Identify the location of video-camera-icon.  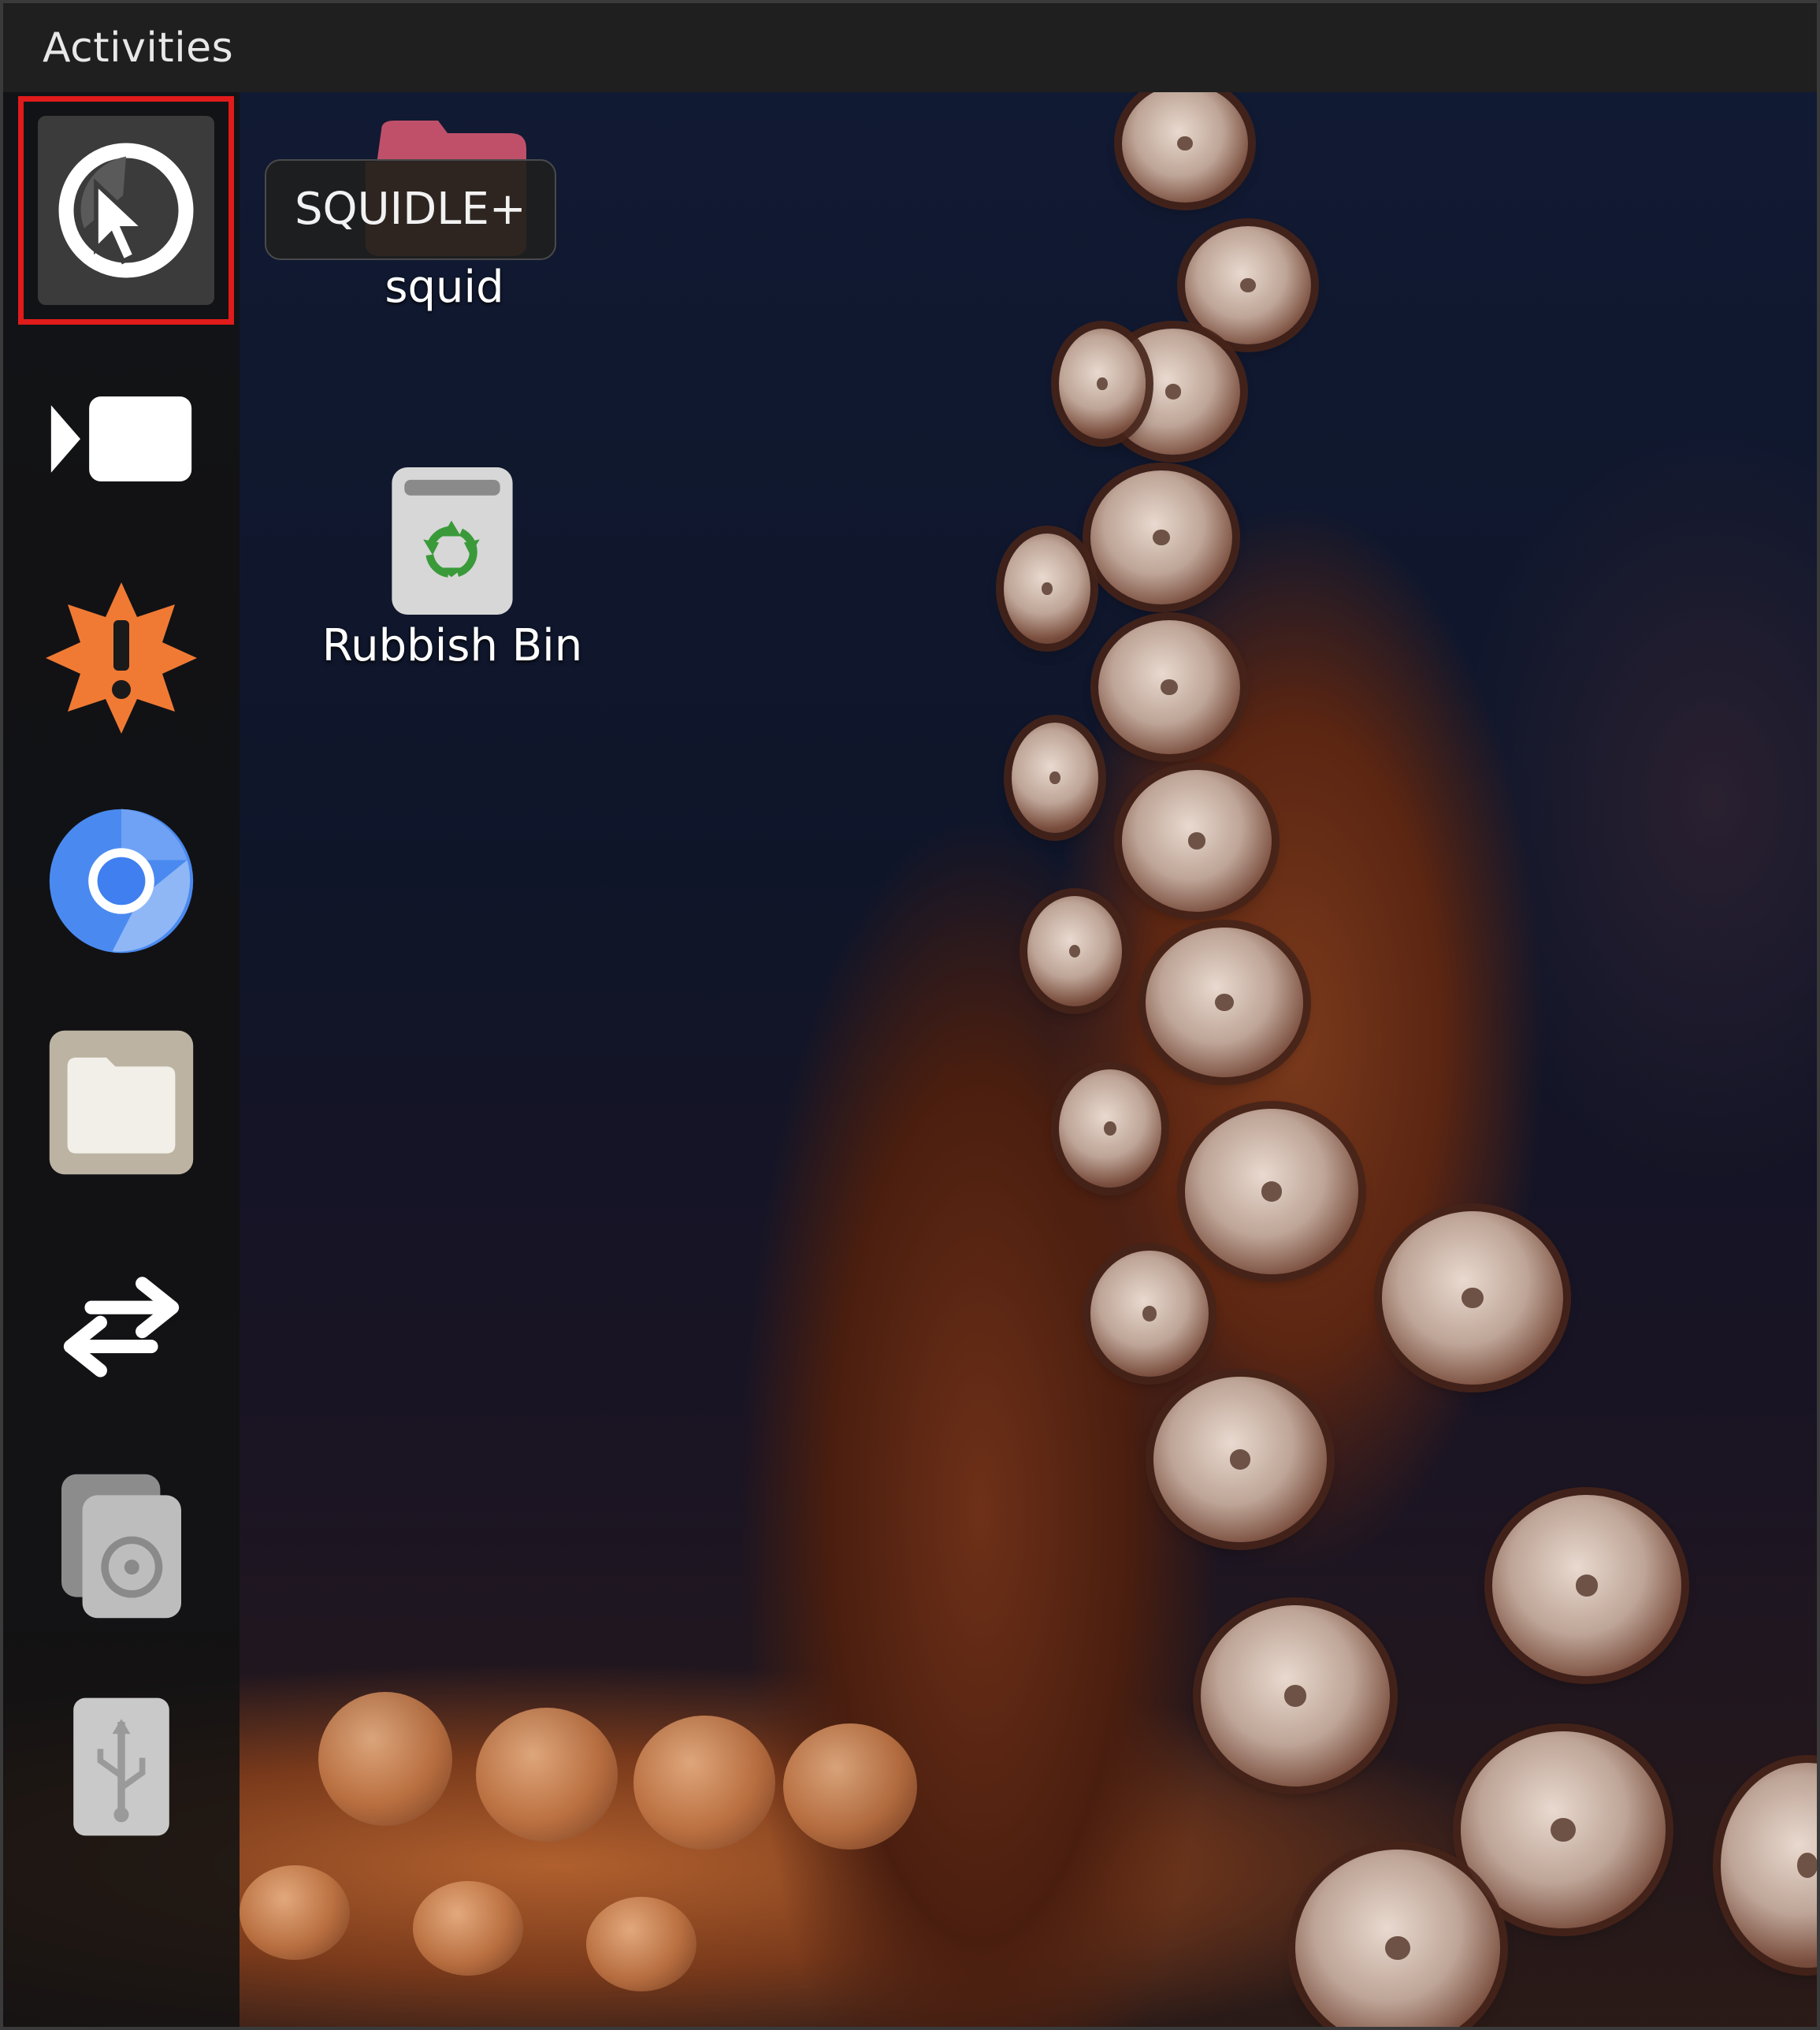
(121, 438).